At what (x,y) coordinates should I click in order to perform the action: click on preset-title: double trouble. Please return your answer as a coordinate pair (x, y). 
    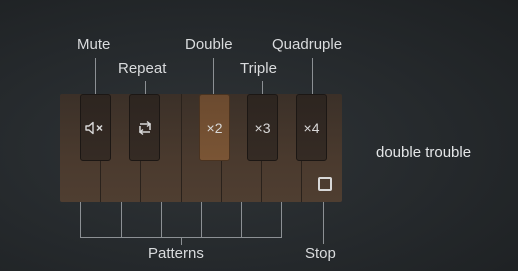
    Looking at the image, I should click on (424, 152).